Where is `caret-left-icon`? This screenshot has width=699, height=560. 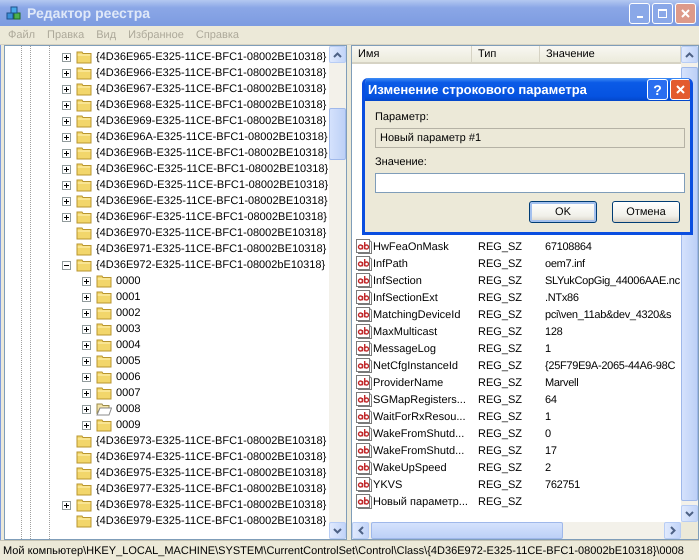
caret-left-icon is located at coordinates (361, 530).